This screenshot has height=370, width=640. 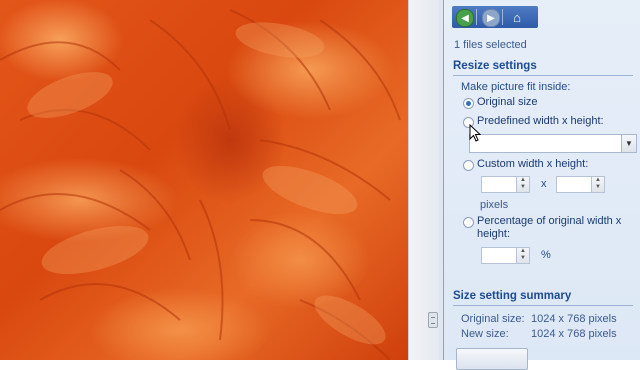 What do you see at coordinates (493, 319) in the screenshot?
I see `original-size-summary-label: Original size:` at bounding box center [493, 319].